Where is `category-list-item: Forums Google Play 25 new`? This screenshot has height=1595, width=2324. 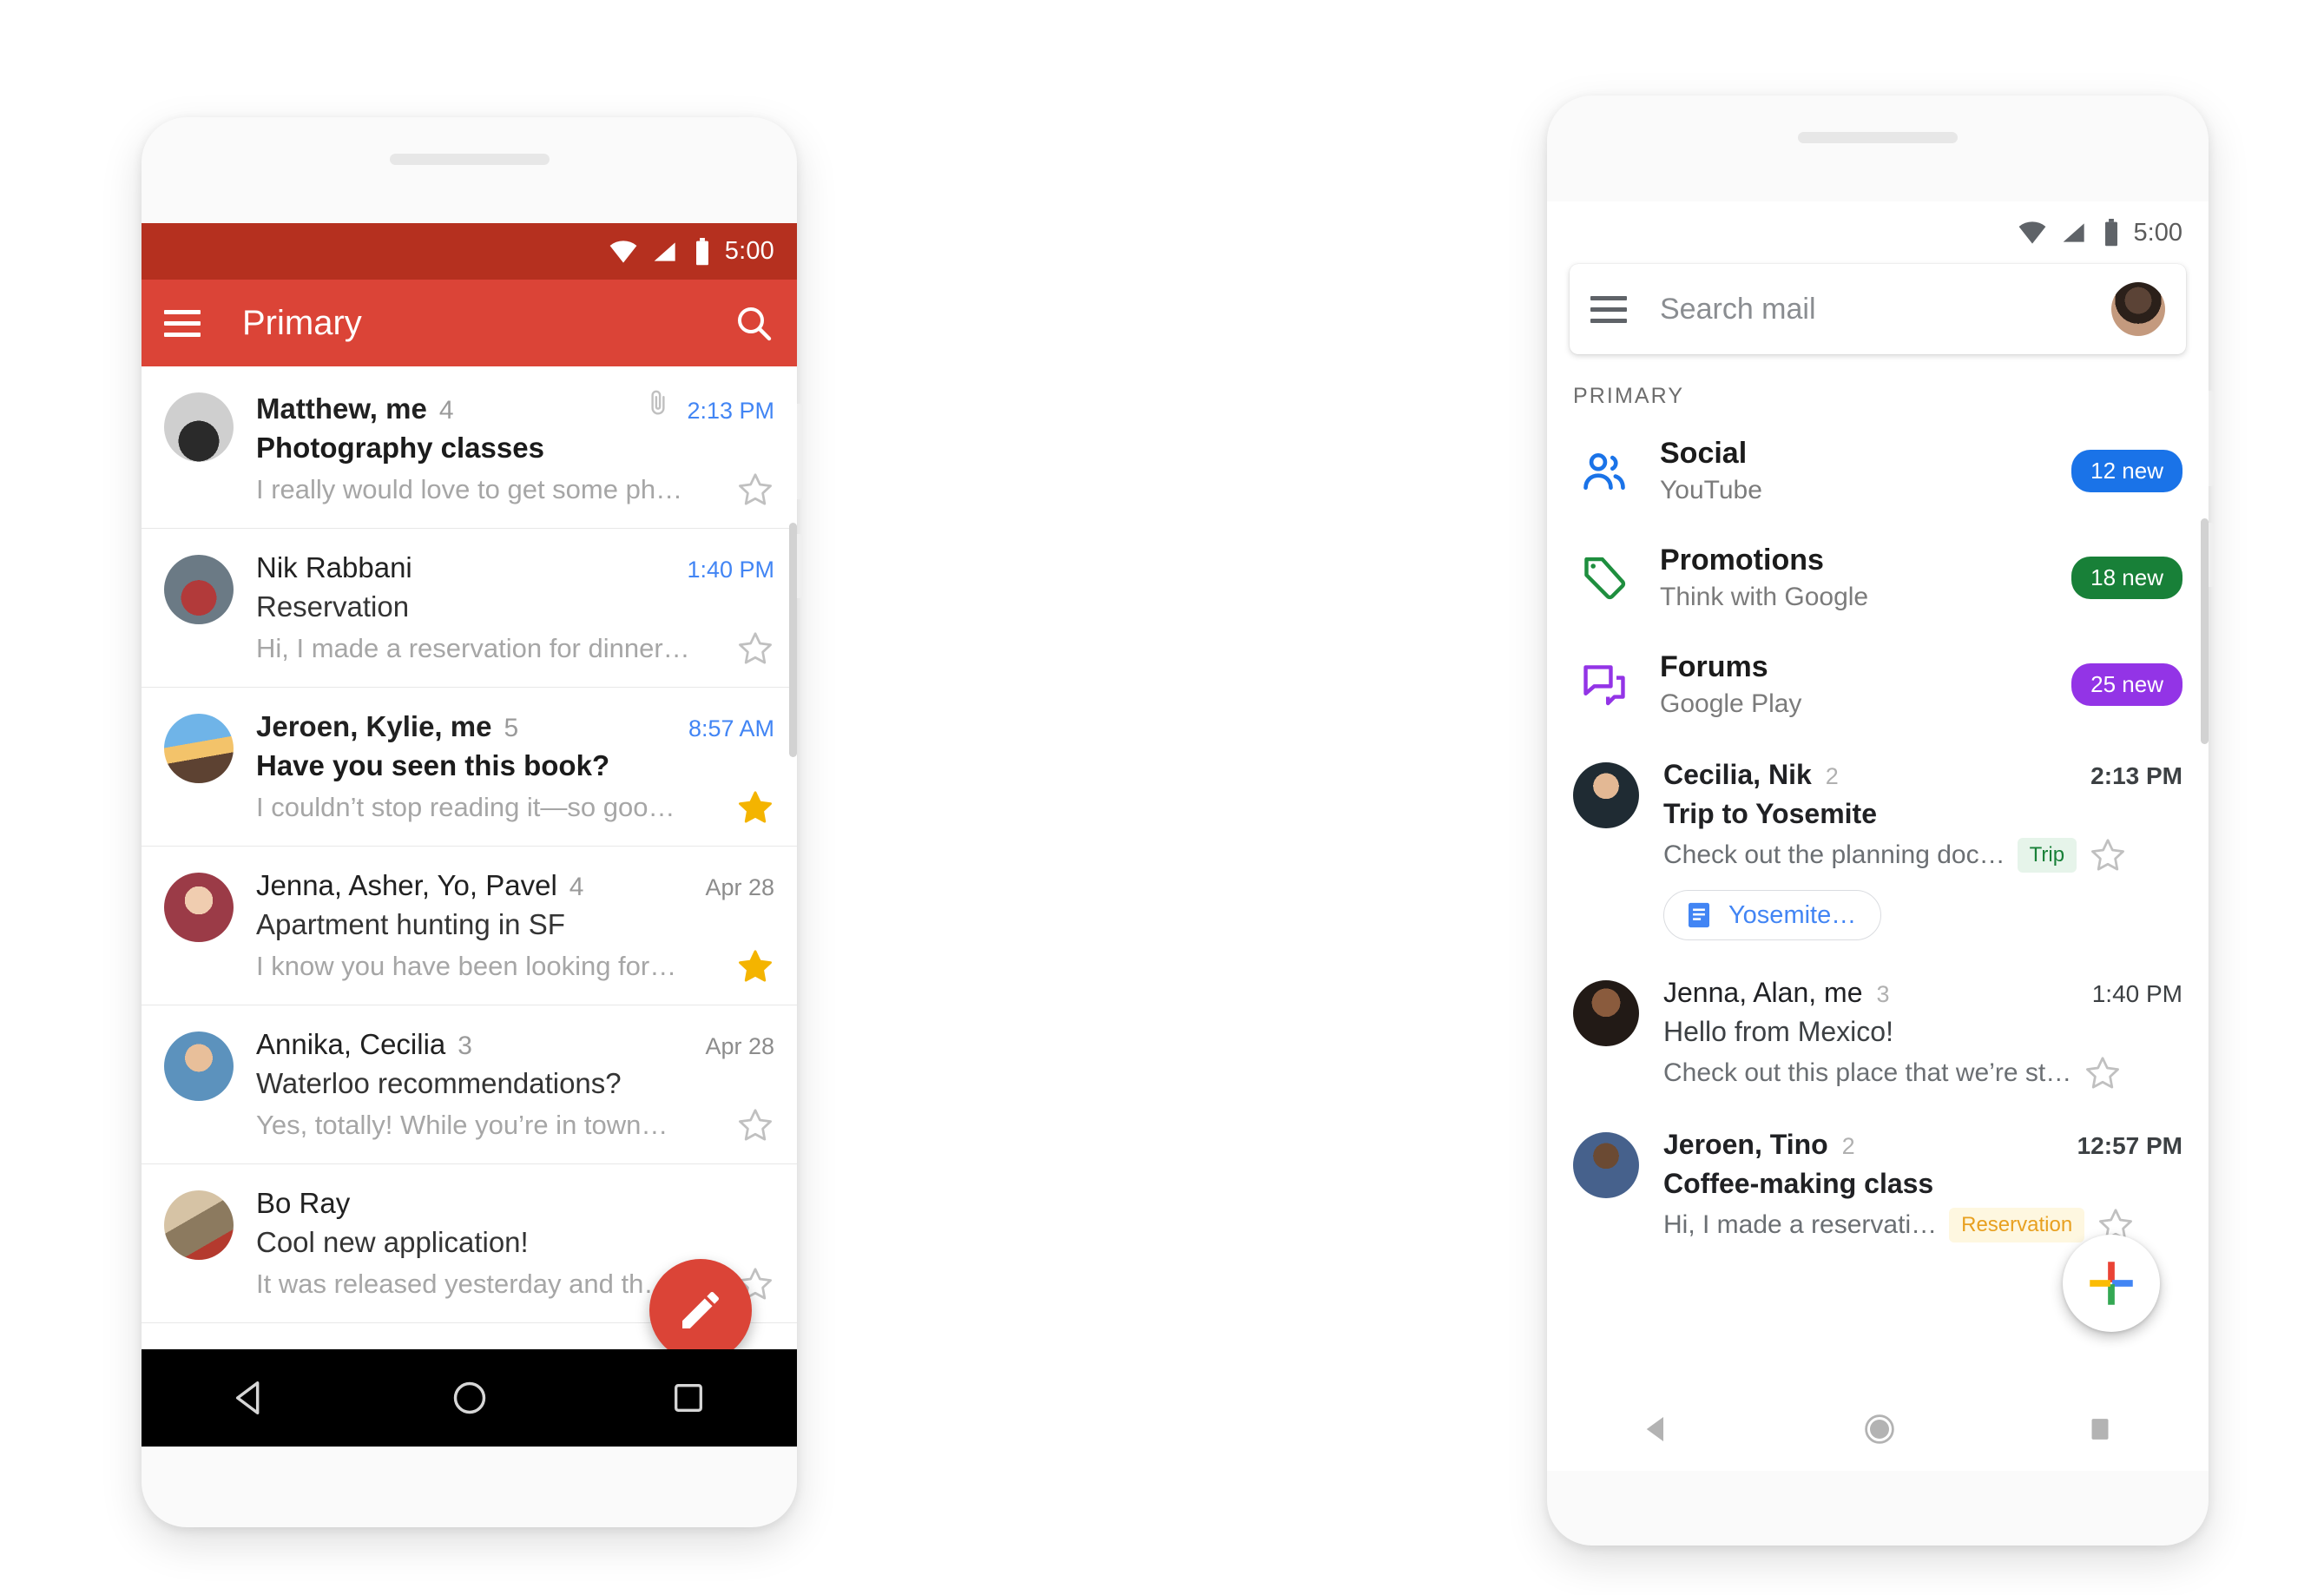
category-list-item: Forums Google Play 25 new is located at coordinates (1878, 684).